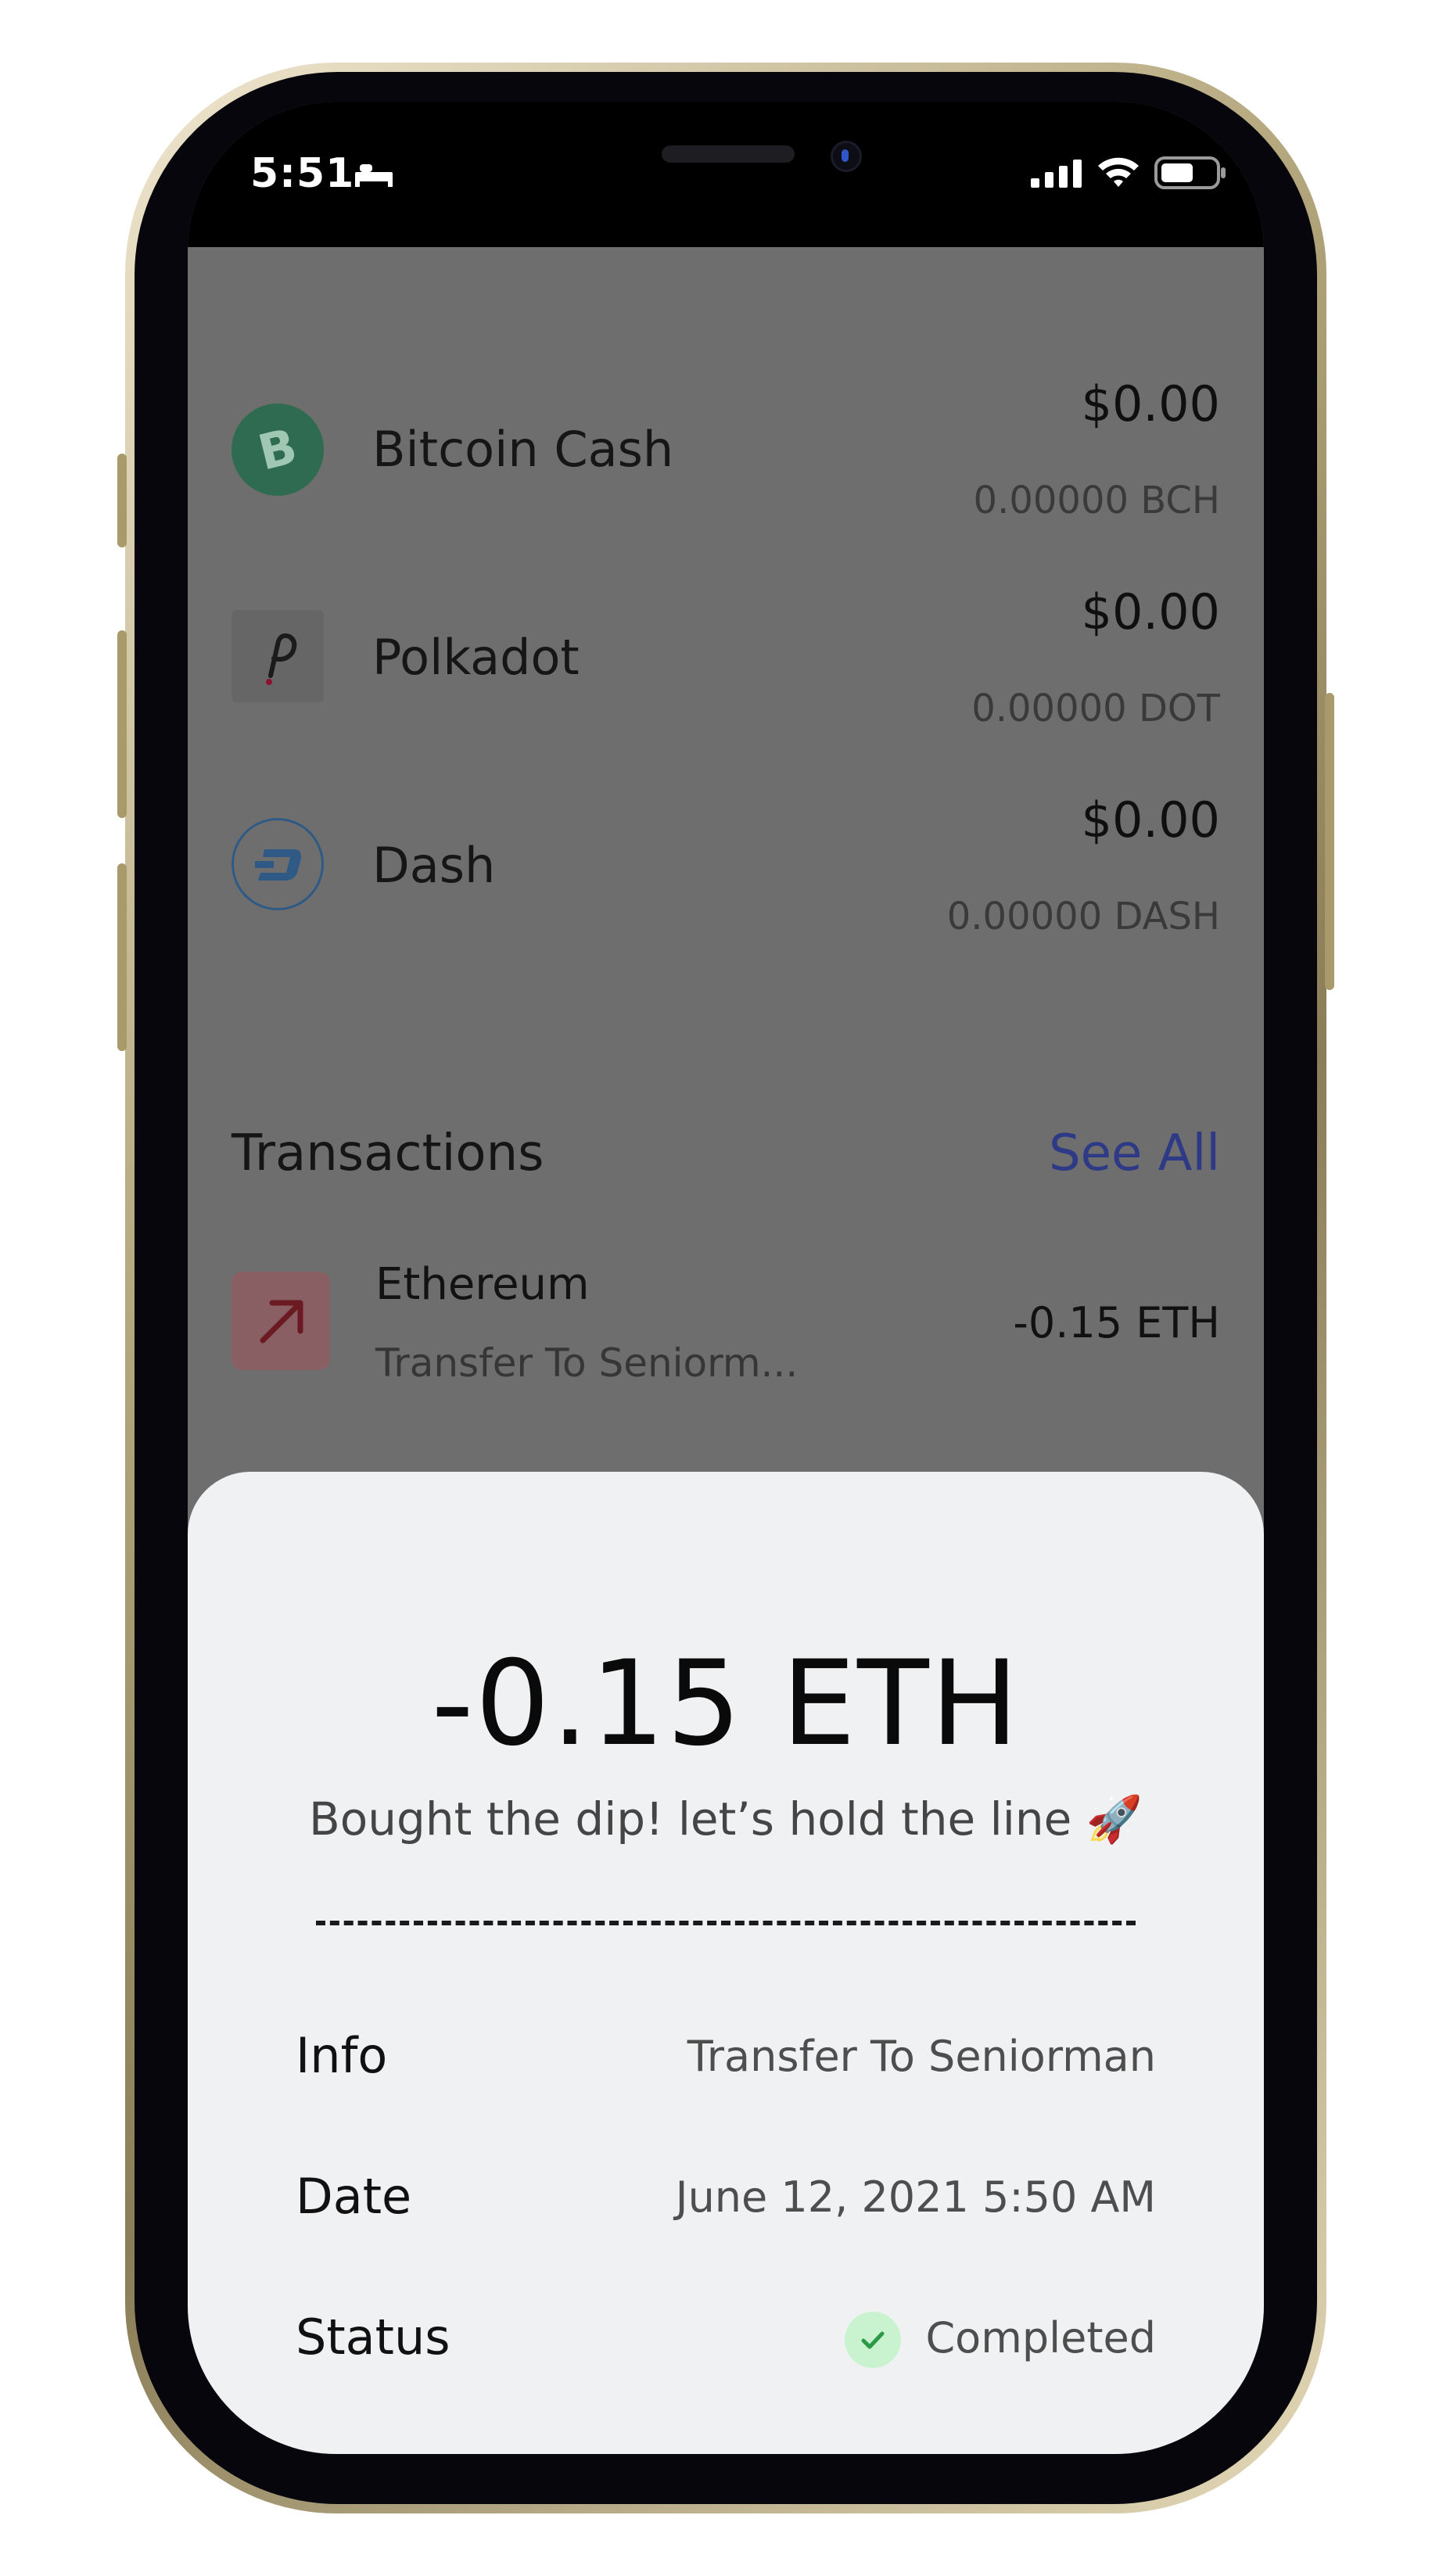 The height and width of the screenshot is (2576, 1450). Describe the element at coordinates (725, 1819) in the screenshot. I see `transaction-note: Bought the dip! let’s hold the line 🚀` at that location.